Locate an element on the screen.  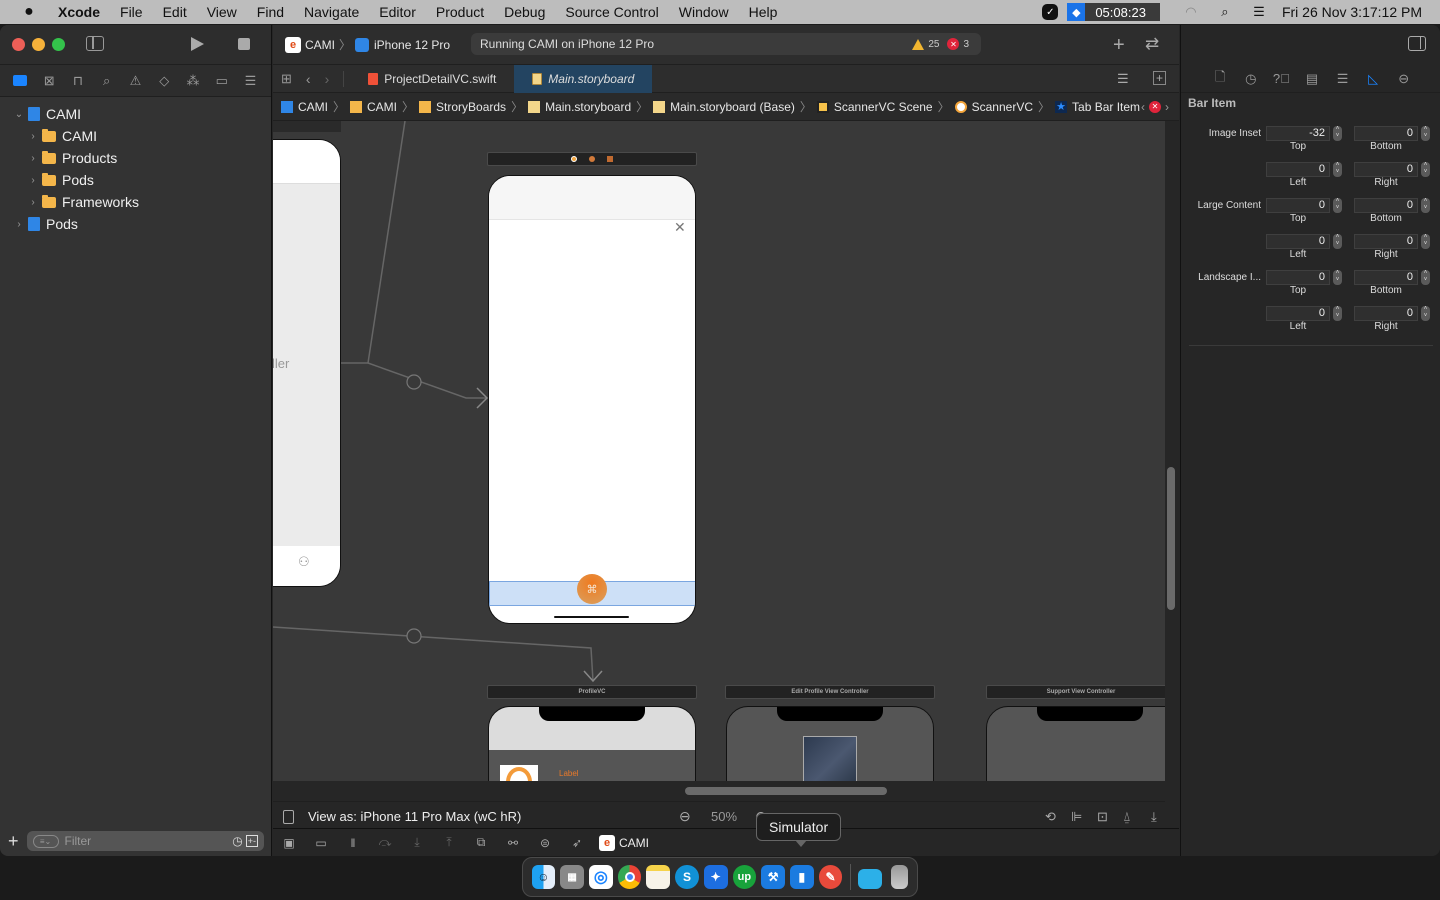
code-review-icon: ⇄ is located at coordinates (1152, 44).